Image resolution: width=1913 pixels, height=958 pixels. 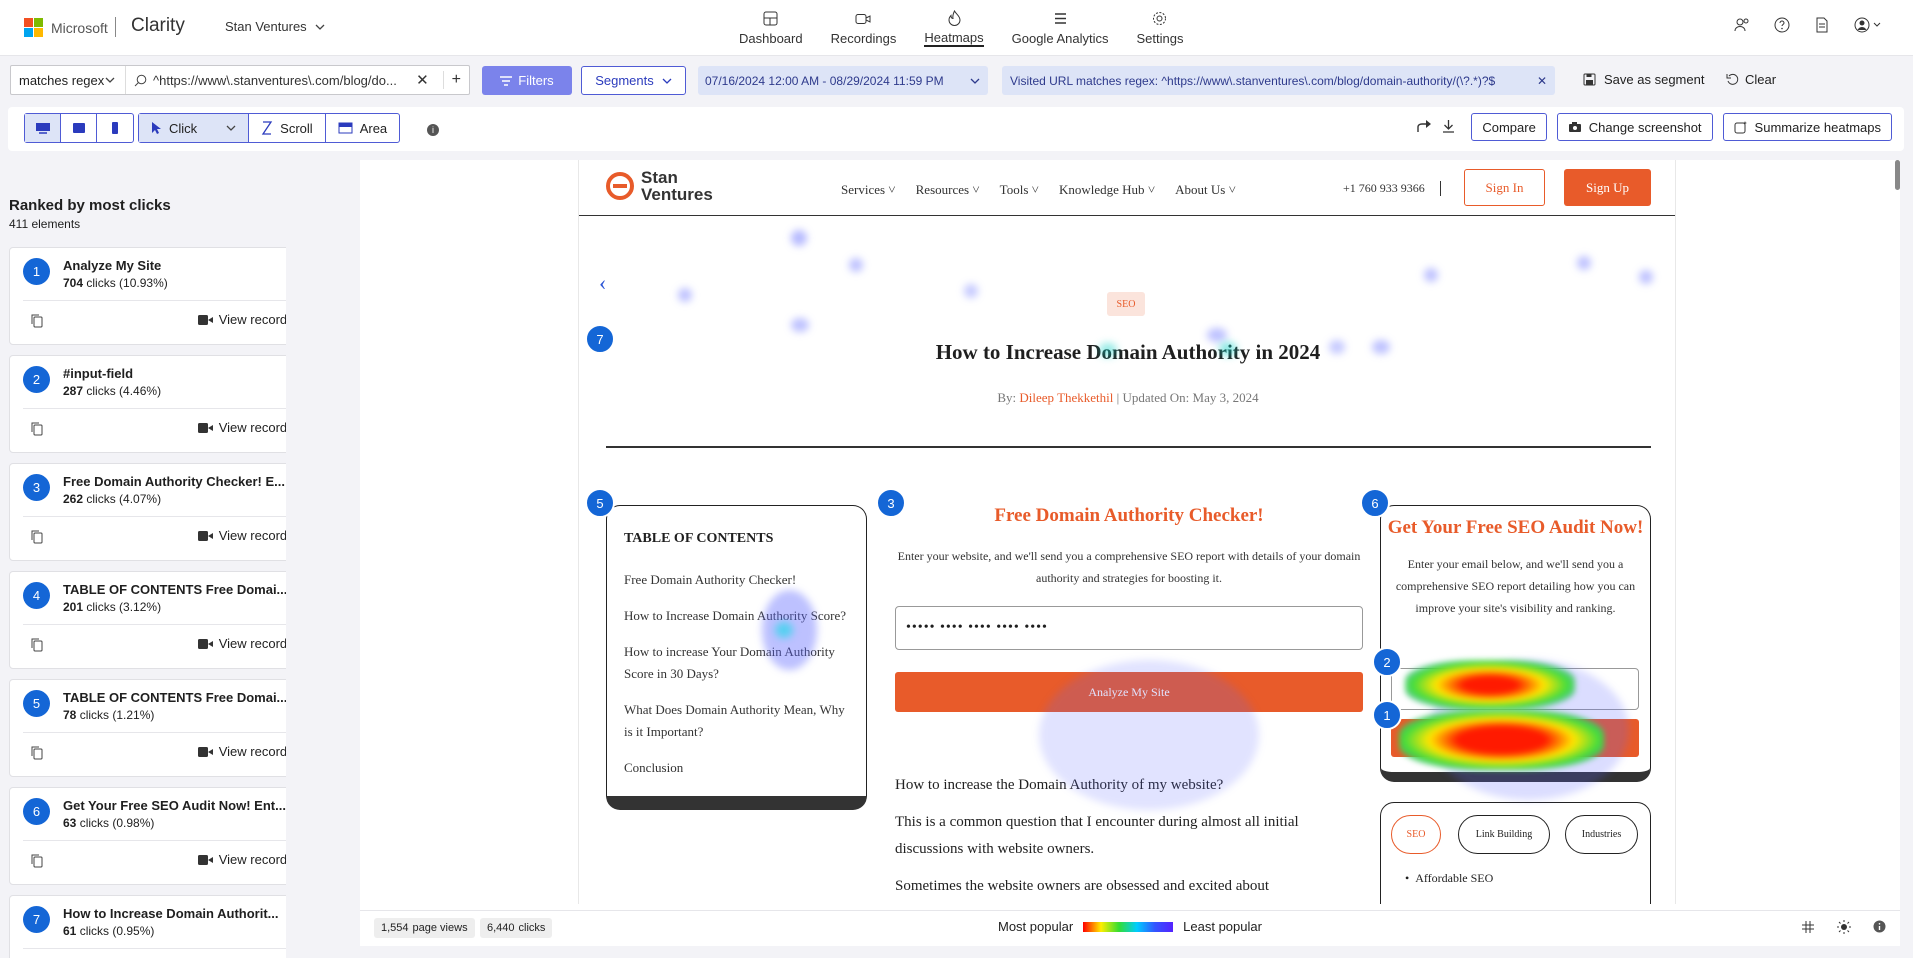 I want to click on rank-badge: 5, so click(x=36, y=703).